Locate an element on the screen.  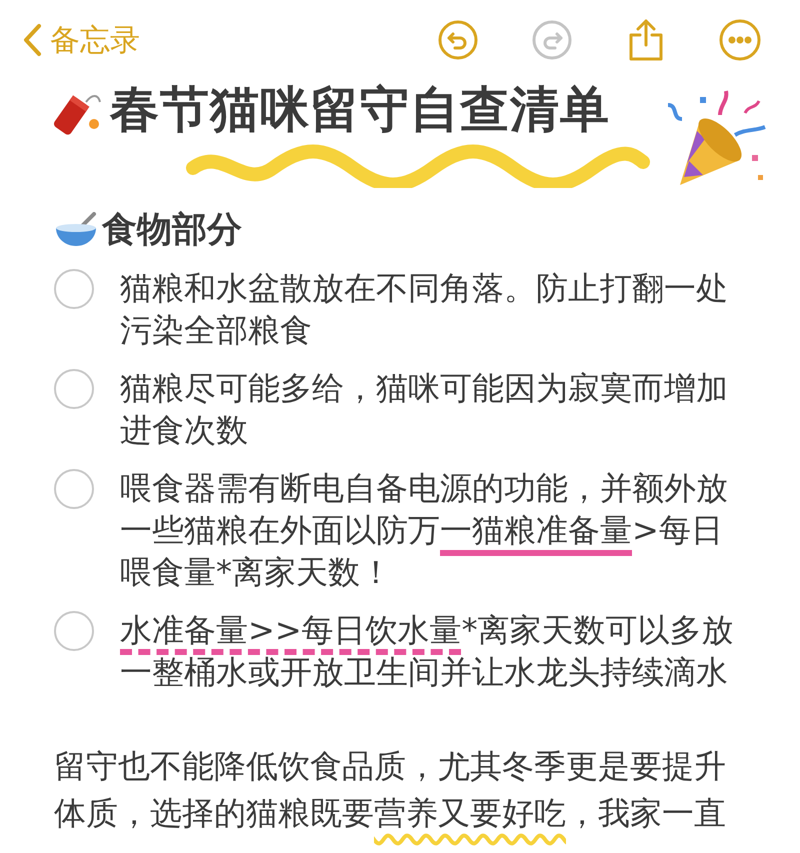
checklist-item-text: 喂食器需有断电自备电源的功能，并额外放一些猫粮在外面以防万一猫粮准备量>每日喂食量*离家天数！ is located at coordinates (424, 530).